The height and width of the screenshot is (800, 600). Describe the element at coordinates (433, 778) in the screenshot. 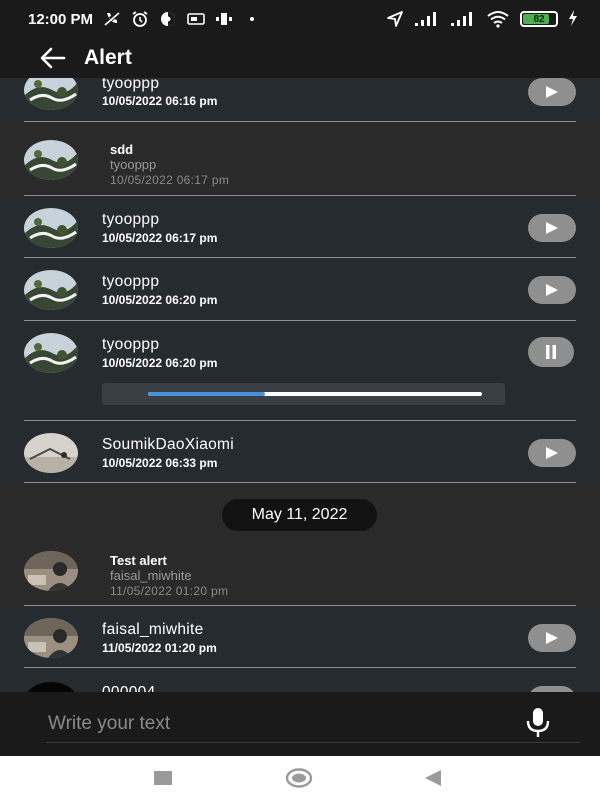

I see `back-triangle-icon` at that location.